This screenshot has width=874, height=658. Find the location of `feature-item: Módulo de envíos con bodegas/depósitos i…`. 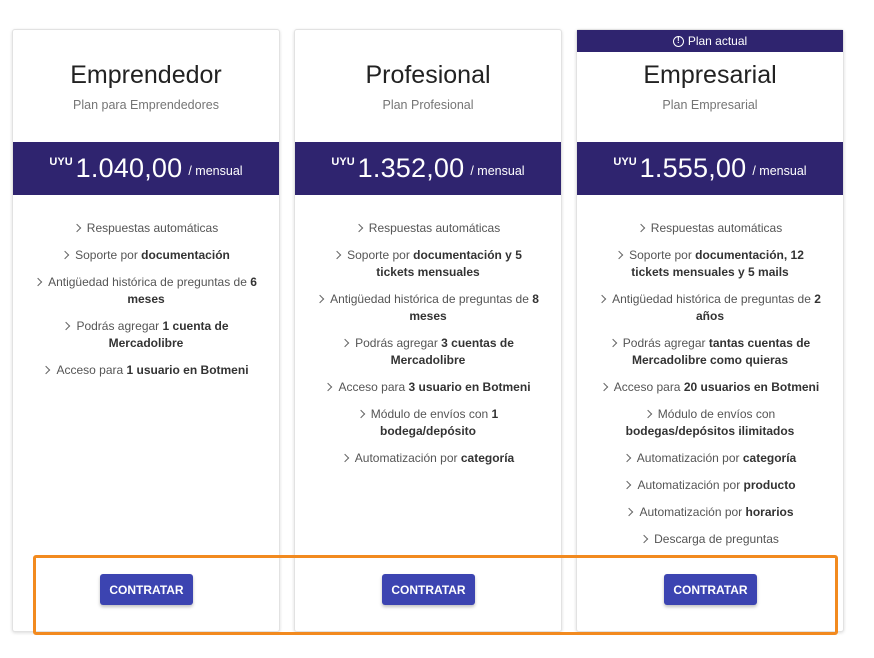

feature-item: Módulo de envíos con bodegas/depósitos i… is located at coordinates (710, 423).